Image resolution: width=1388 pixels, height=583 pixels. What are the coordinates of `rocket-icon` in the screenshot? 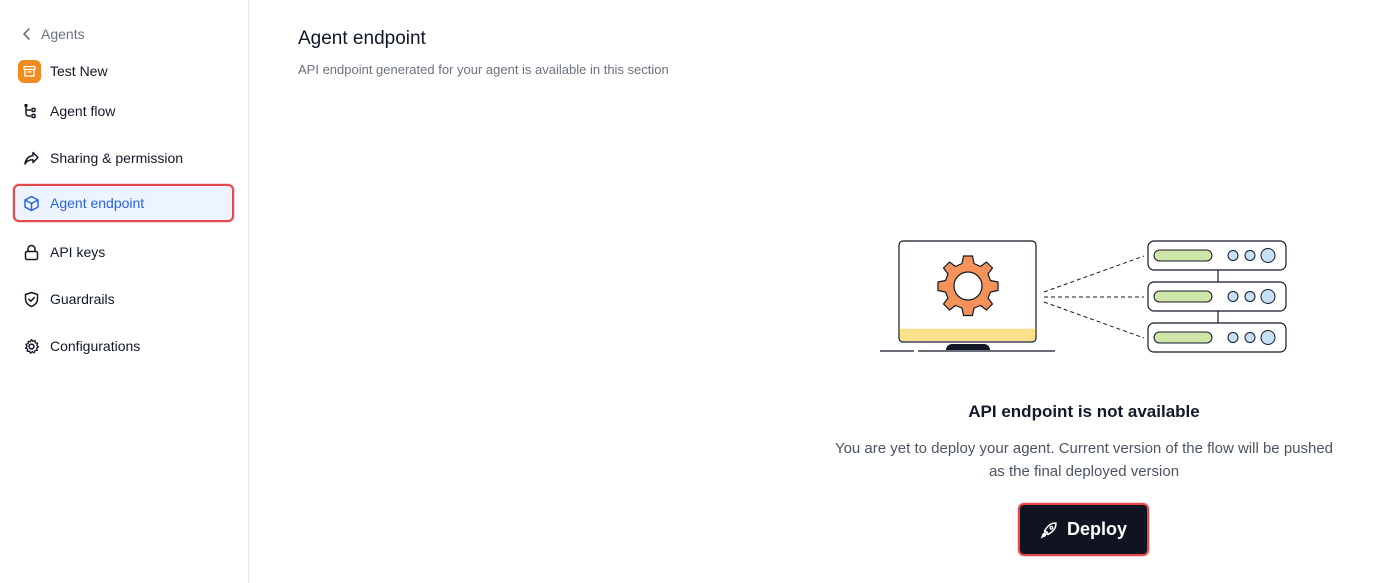 It's located at (1048, 530).